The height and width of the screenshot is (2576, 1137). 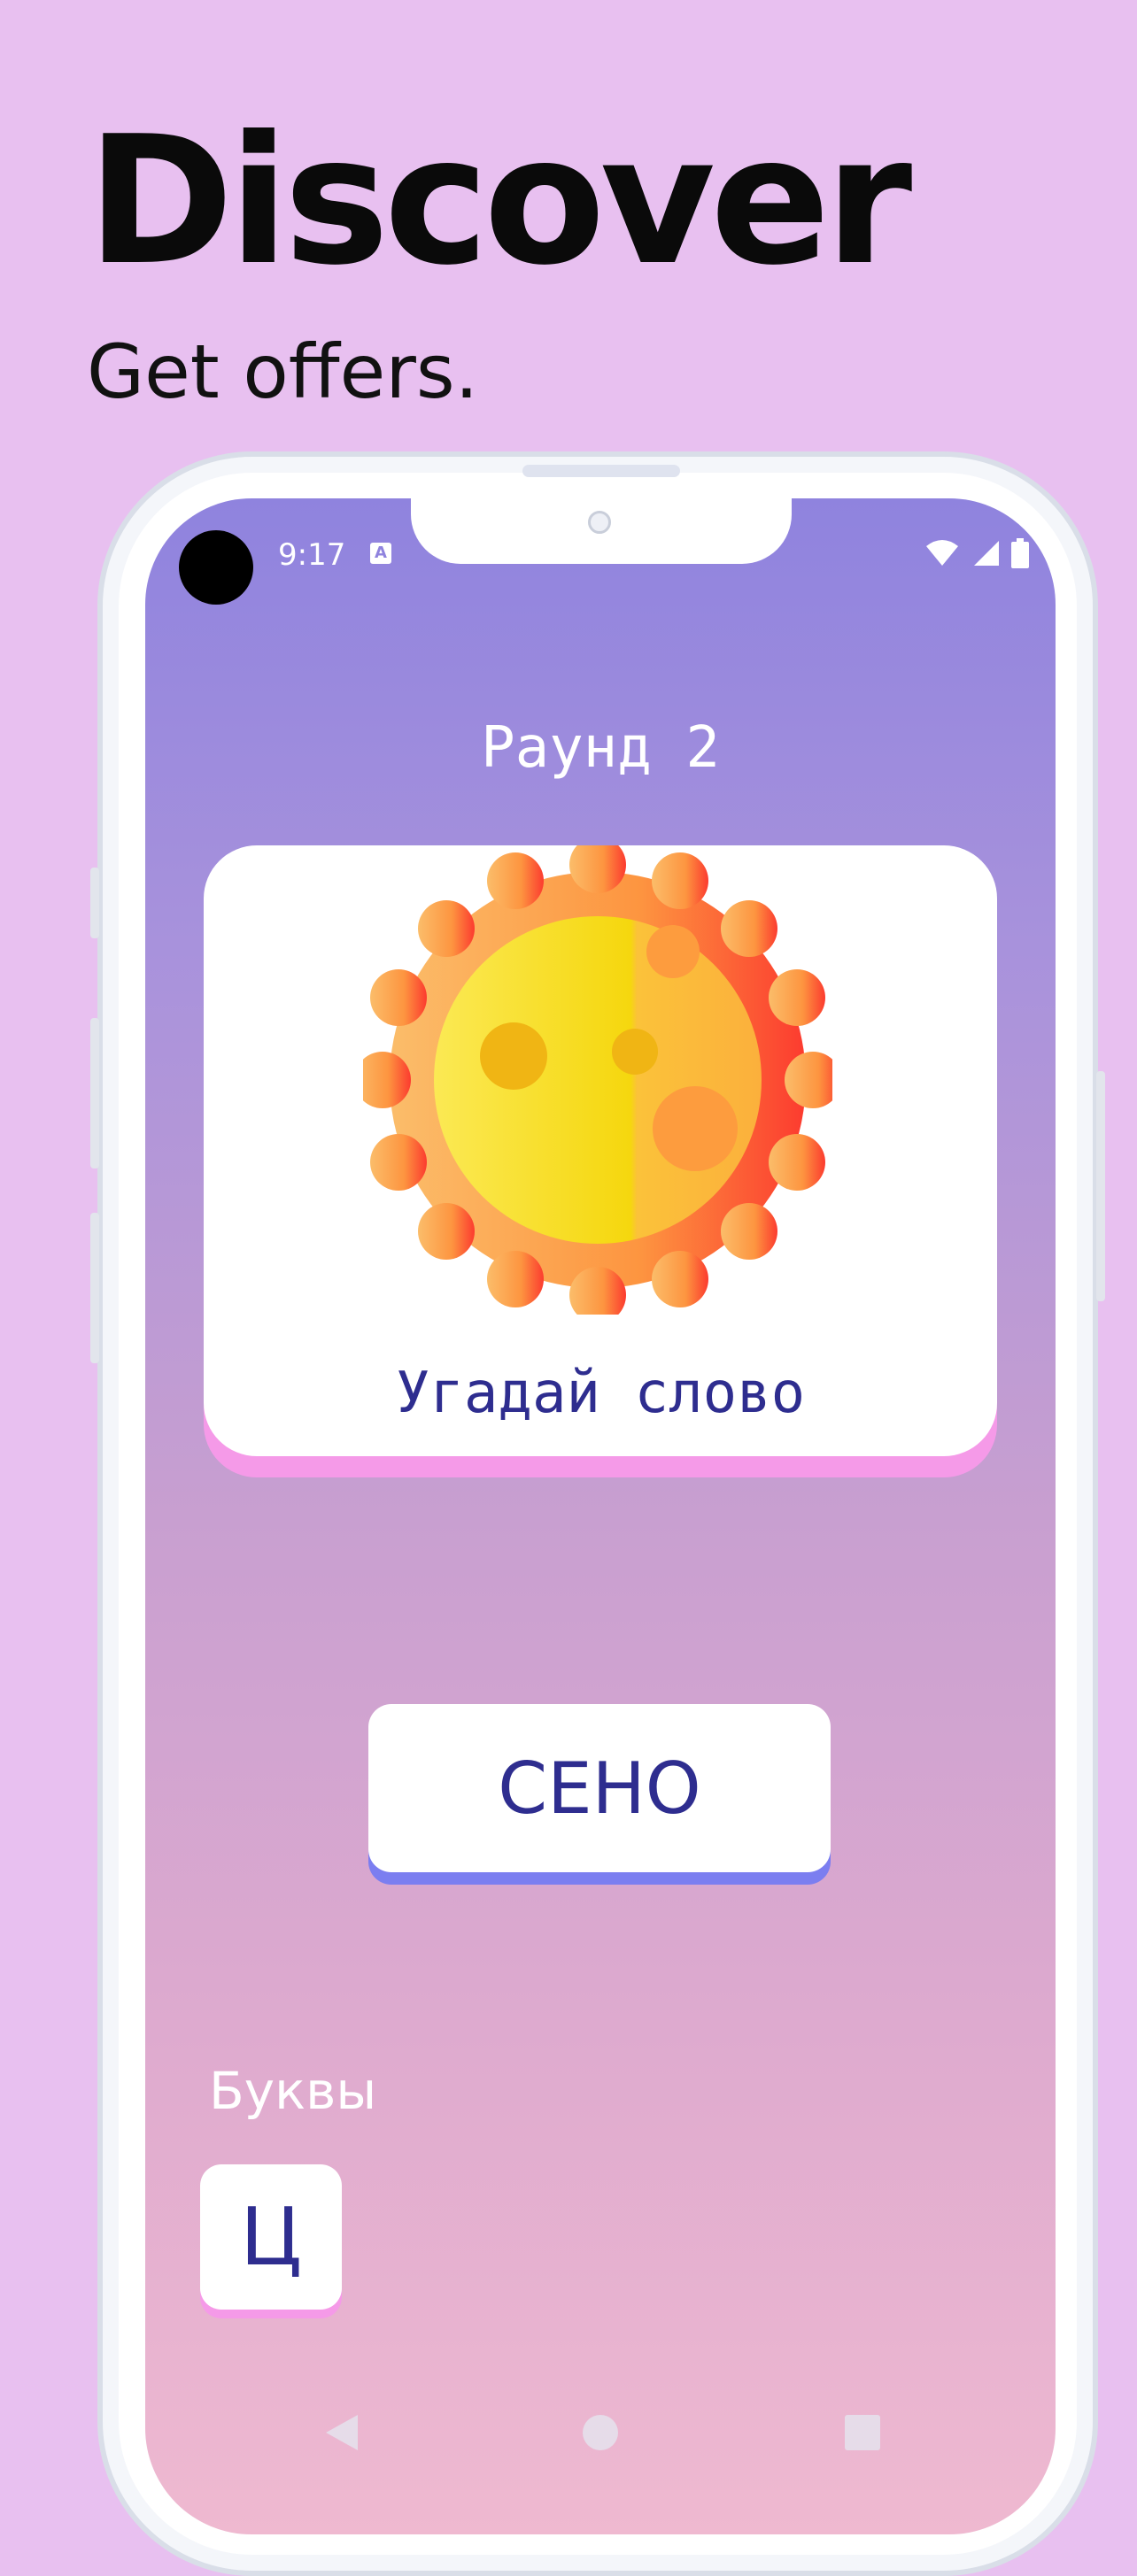 I want to click on answer-box: СЕНО, so click(x=599, y=1788).